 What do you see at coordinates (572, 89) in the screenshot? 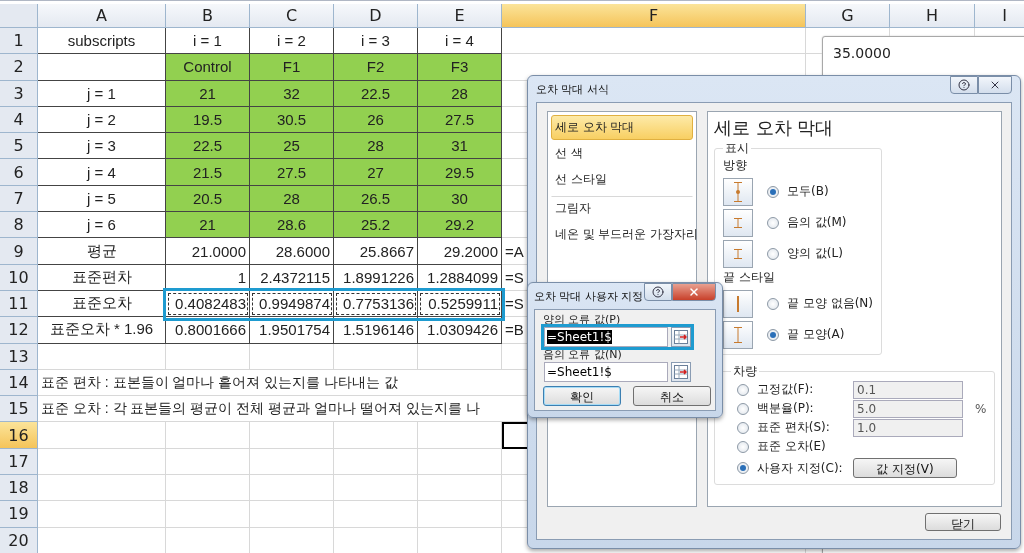
I see `dialog-title: 오차 막대 서식` at bounding box center [572, 89].